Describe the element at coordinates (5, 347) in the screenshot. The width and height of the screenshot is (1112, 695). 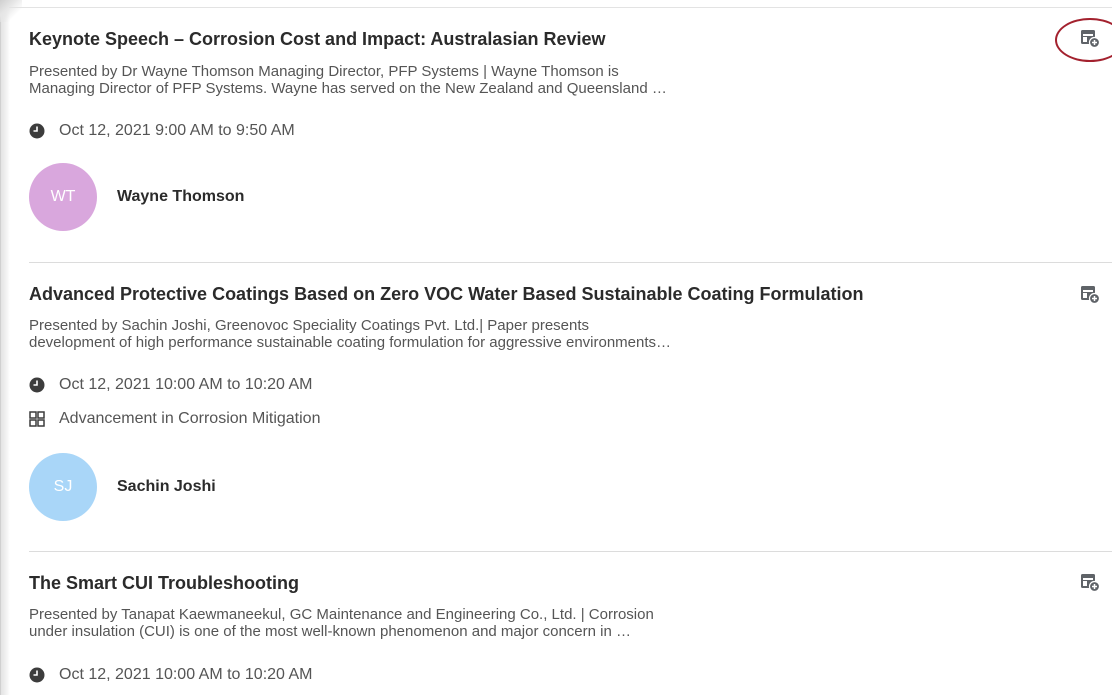
I see `window-left-edge` at that location.